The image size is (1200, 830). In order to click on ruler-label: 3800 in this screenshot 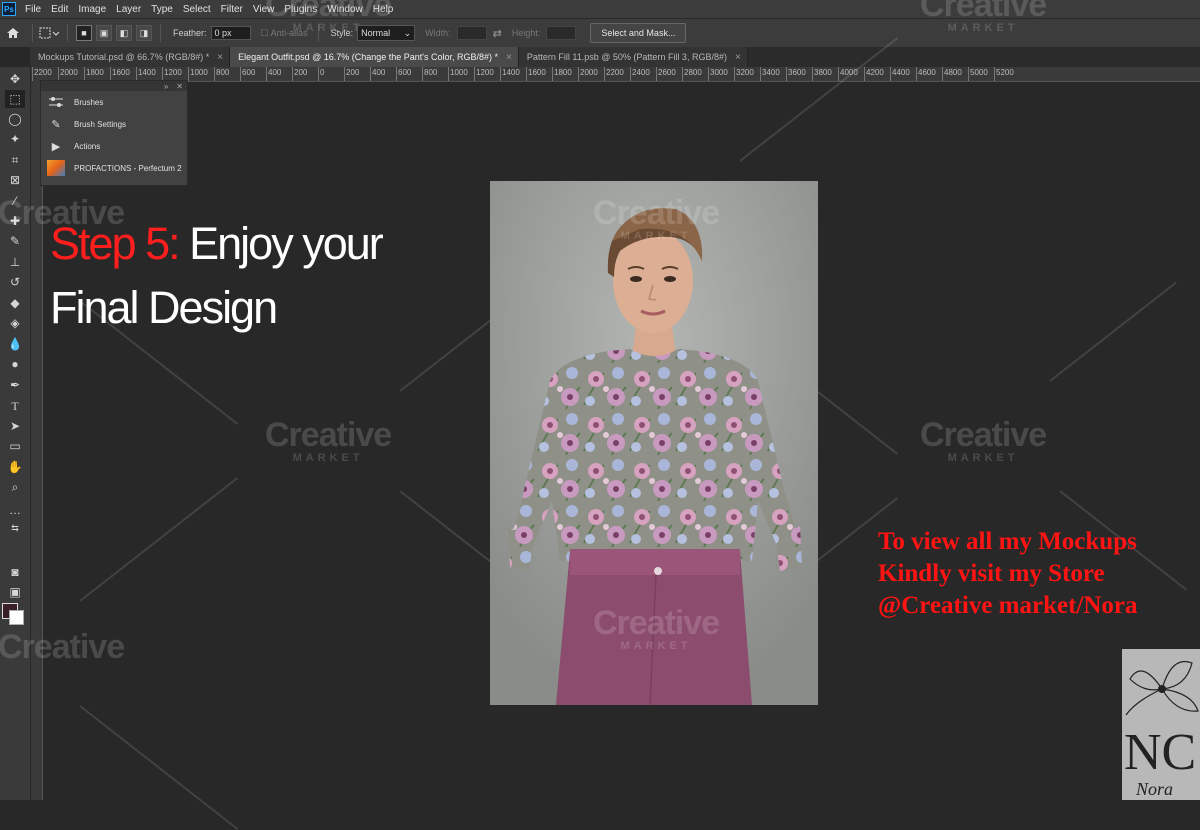, I will do `click(823, 72)`.